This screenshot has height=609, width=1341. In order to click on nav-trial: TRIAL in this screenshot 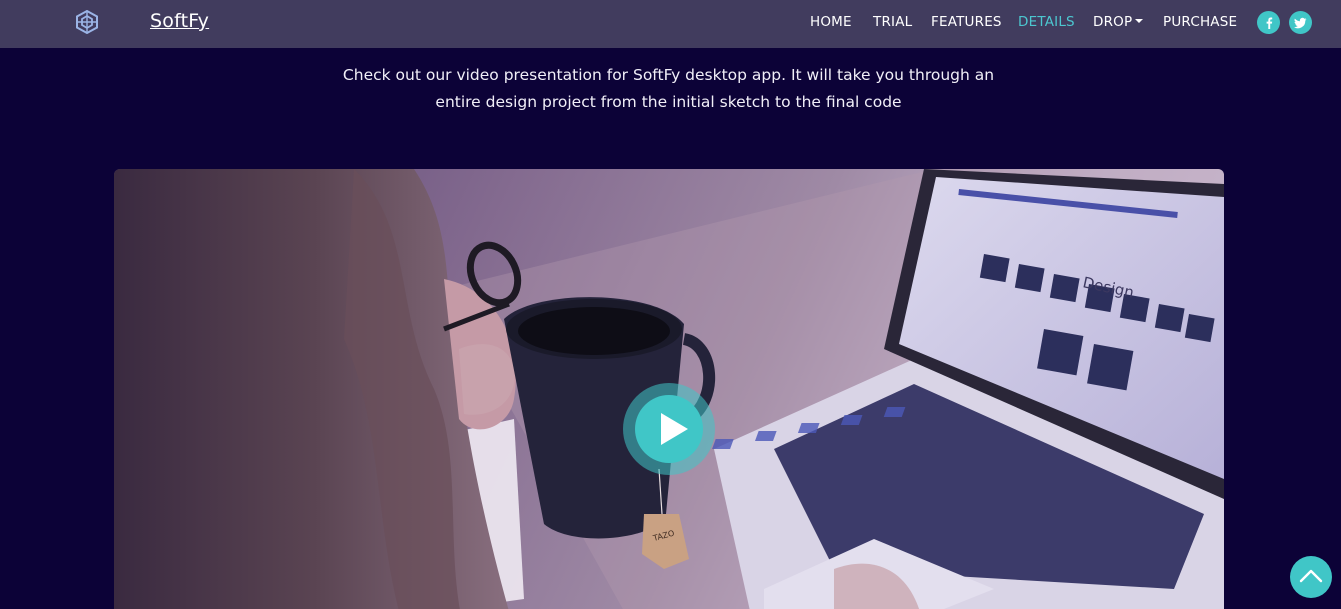, I will do `click(892, 22)`.